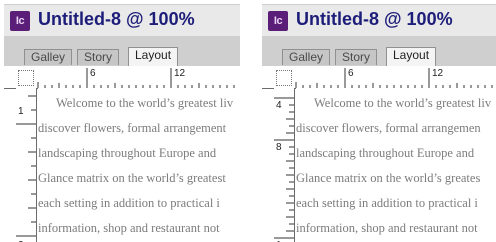  Describe the element at coordinates (21, 111) in the screenshot. I see `ruler-label-1: 1` at that location.